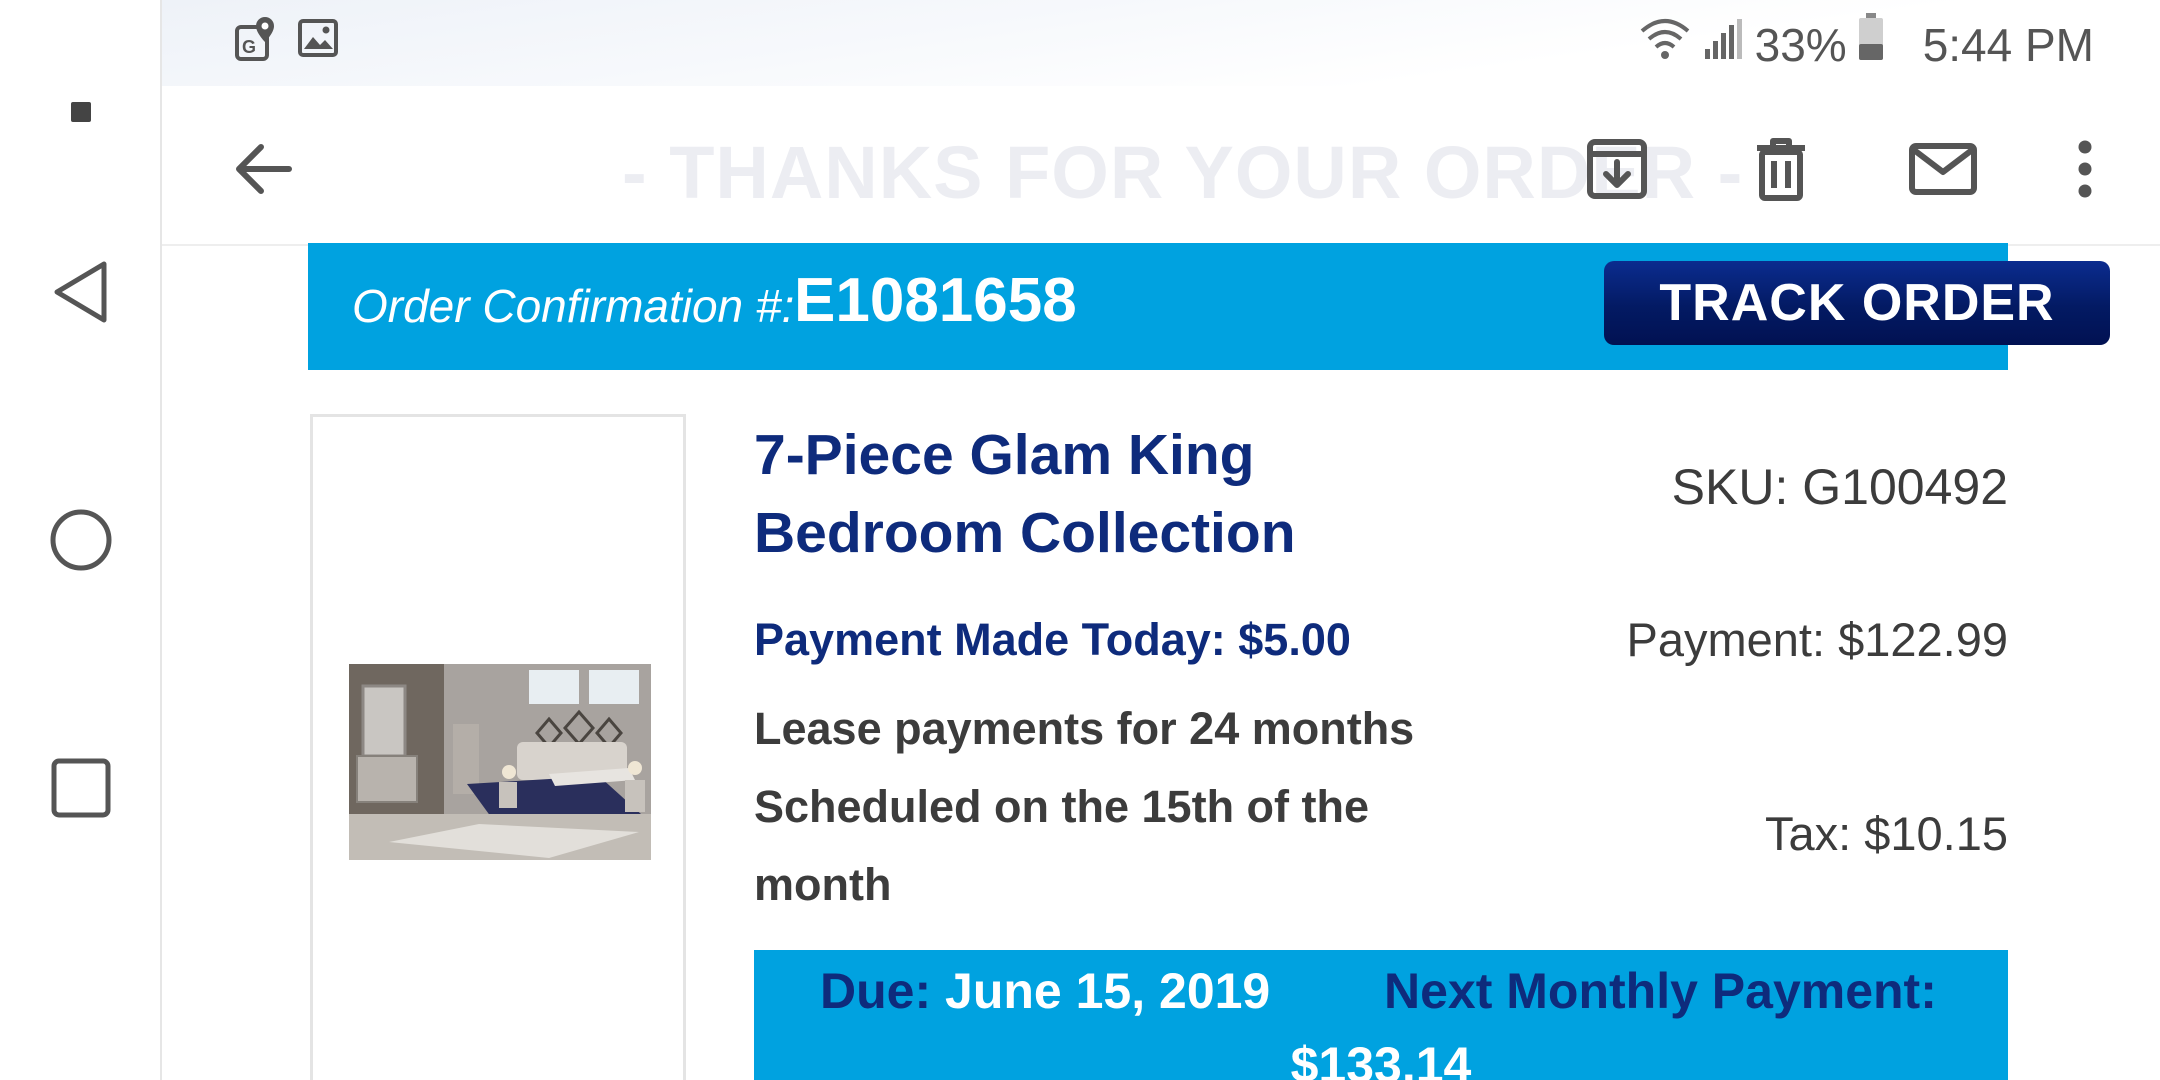 The image size is (2160, 1080). What do you see at coordinates (318, 41) in the screenshot?
I see `gallery-notification-icon` at bounding box center [318, 41].